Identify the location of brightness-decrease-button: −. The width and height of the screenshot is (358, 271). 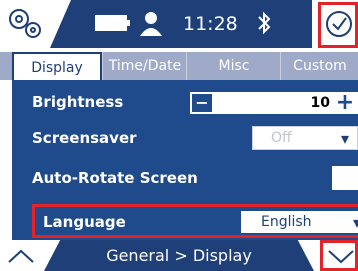
(202, 103).